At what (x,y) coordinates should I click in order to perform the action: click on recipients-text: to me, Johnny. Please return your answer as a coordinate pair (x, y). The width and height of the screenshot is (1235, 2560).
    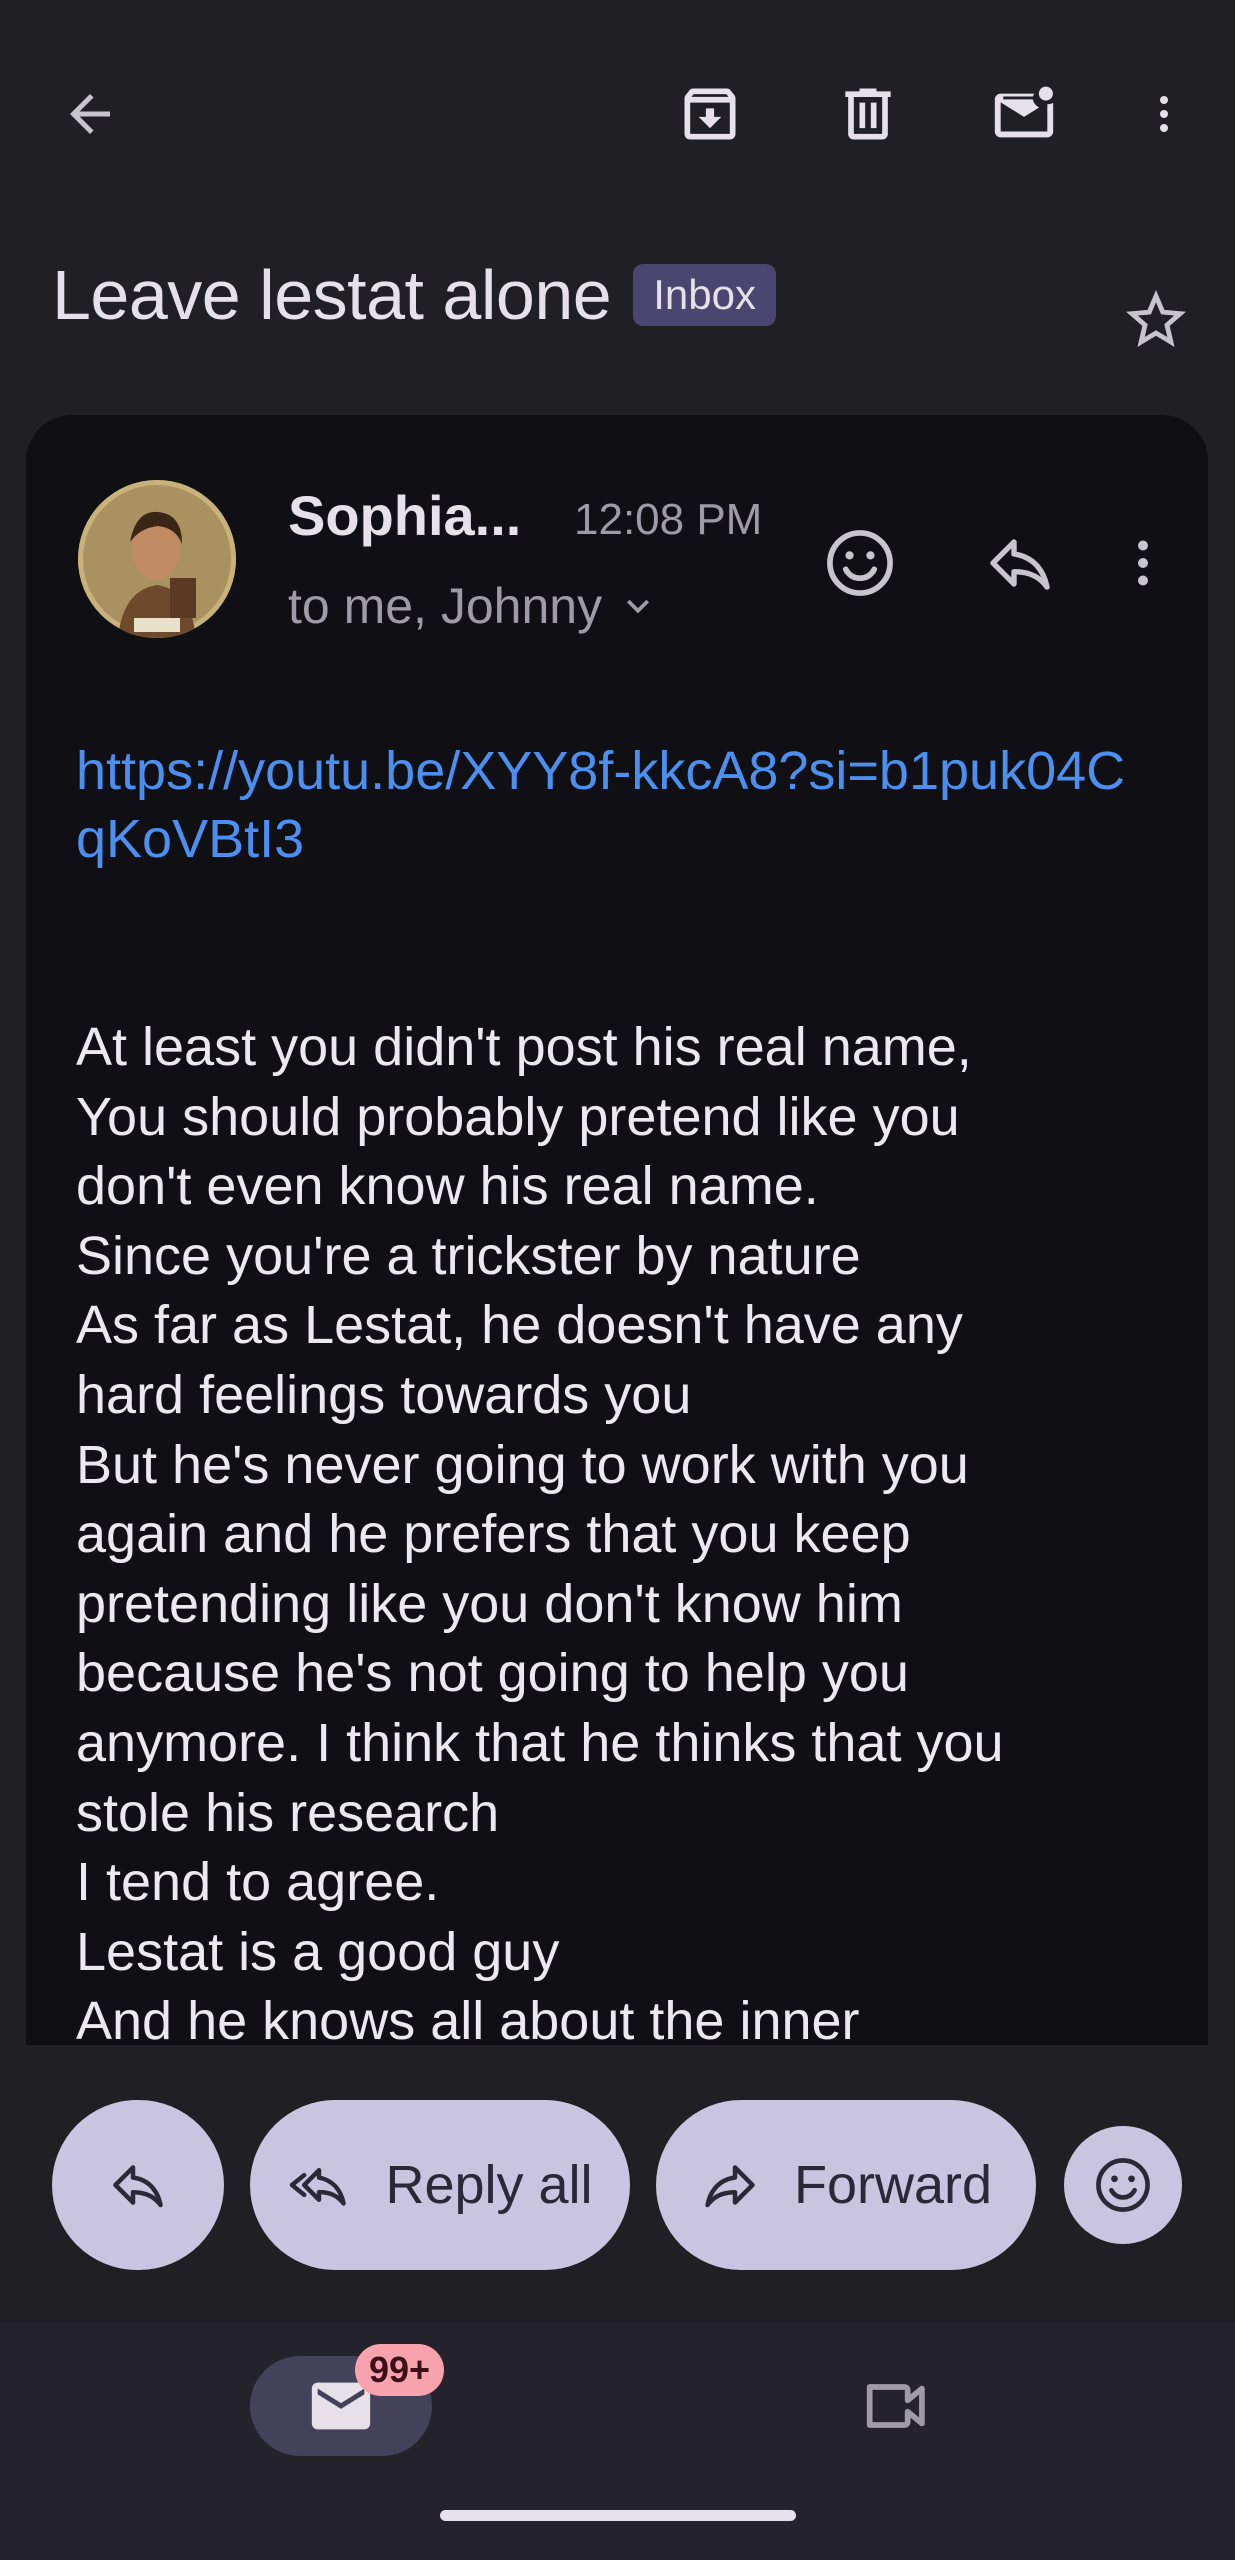
    Looking at the image, I should click on (445, 606).